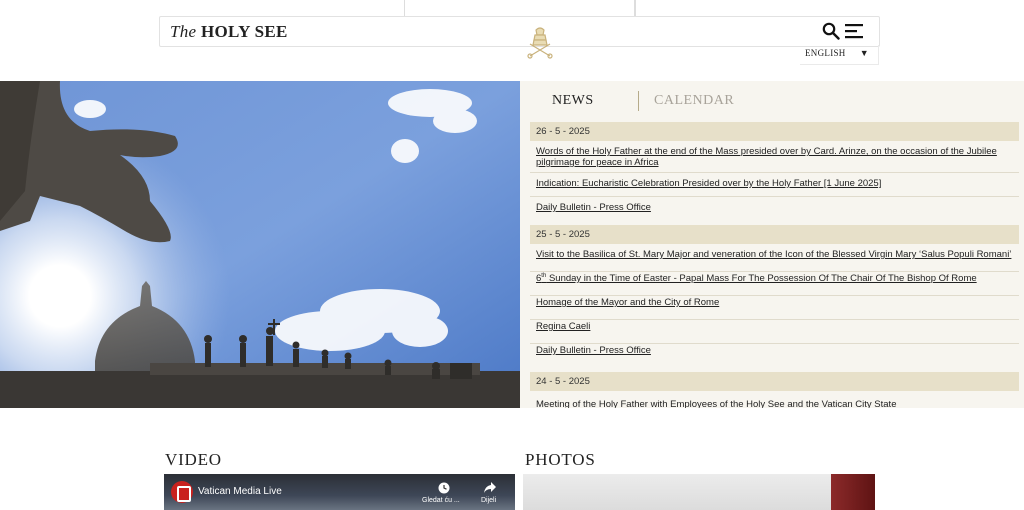  I want to click on news-date: 25 - 5 - 2025, so click(774, 234).